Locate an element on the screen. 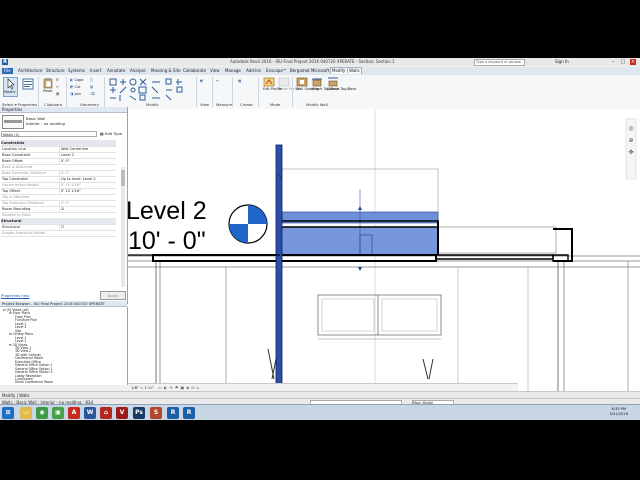 This screenshot has height=480, width=640. properties-header: Properties is located at coordinates (63, 110).